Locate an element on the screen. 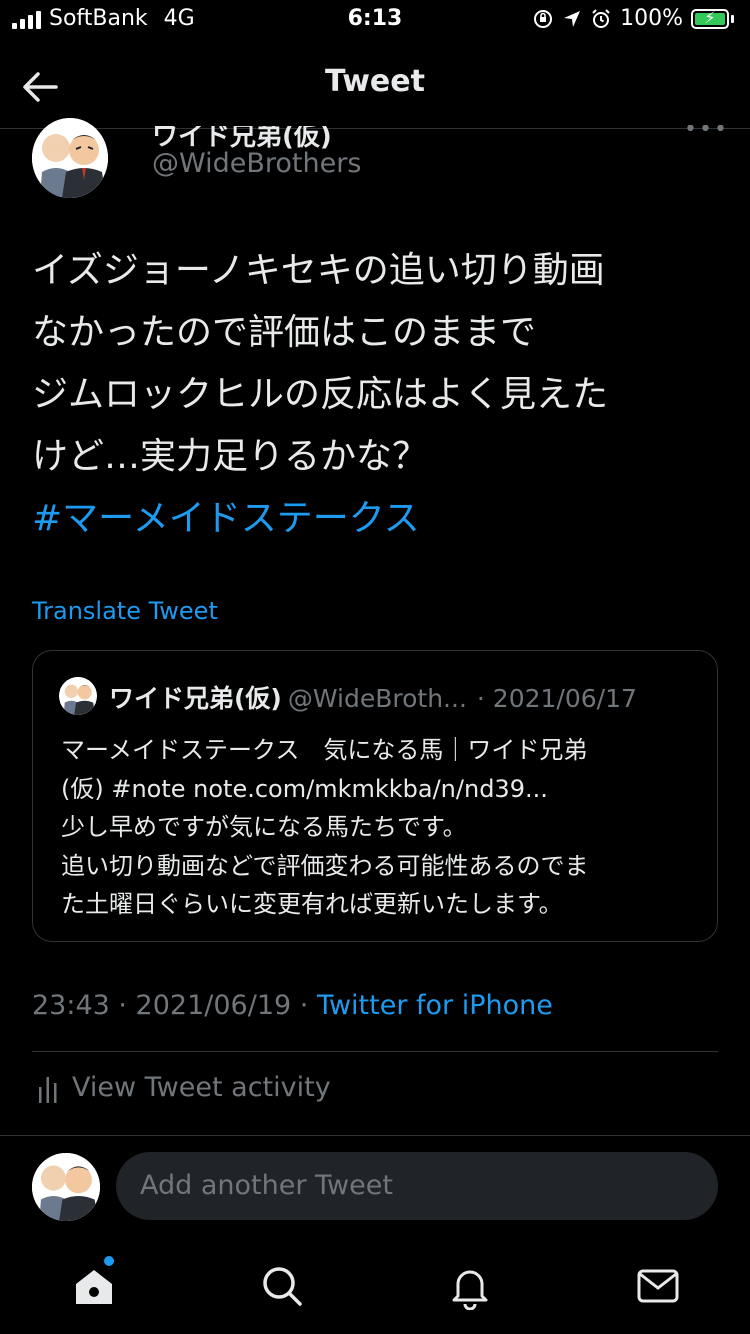 This screenshot has width=750, height=1334. orientation-lock-icon is located at coordinates (543, 18).